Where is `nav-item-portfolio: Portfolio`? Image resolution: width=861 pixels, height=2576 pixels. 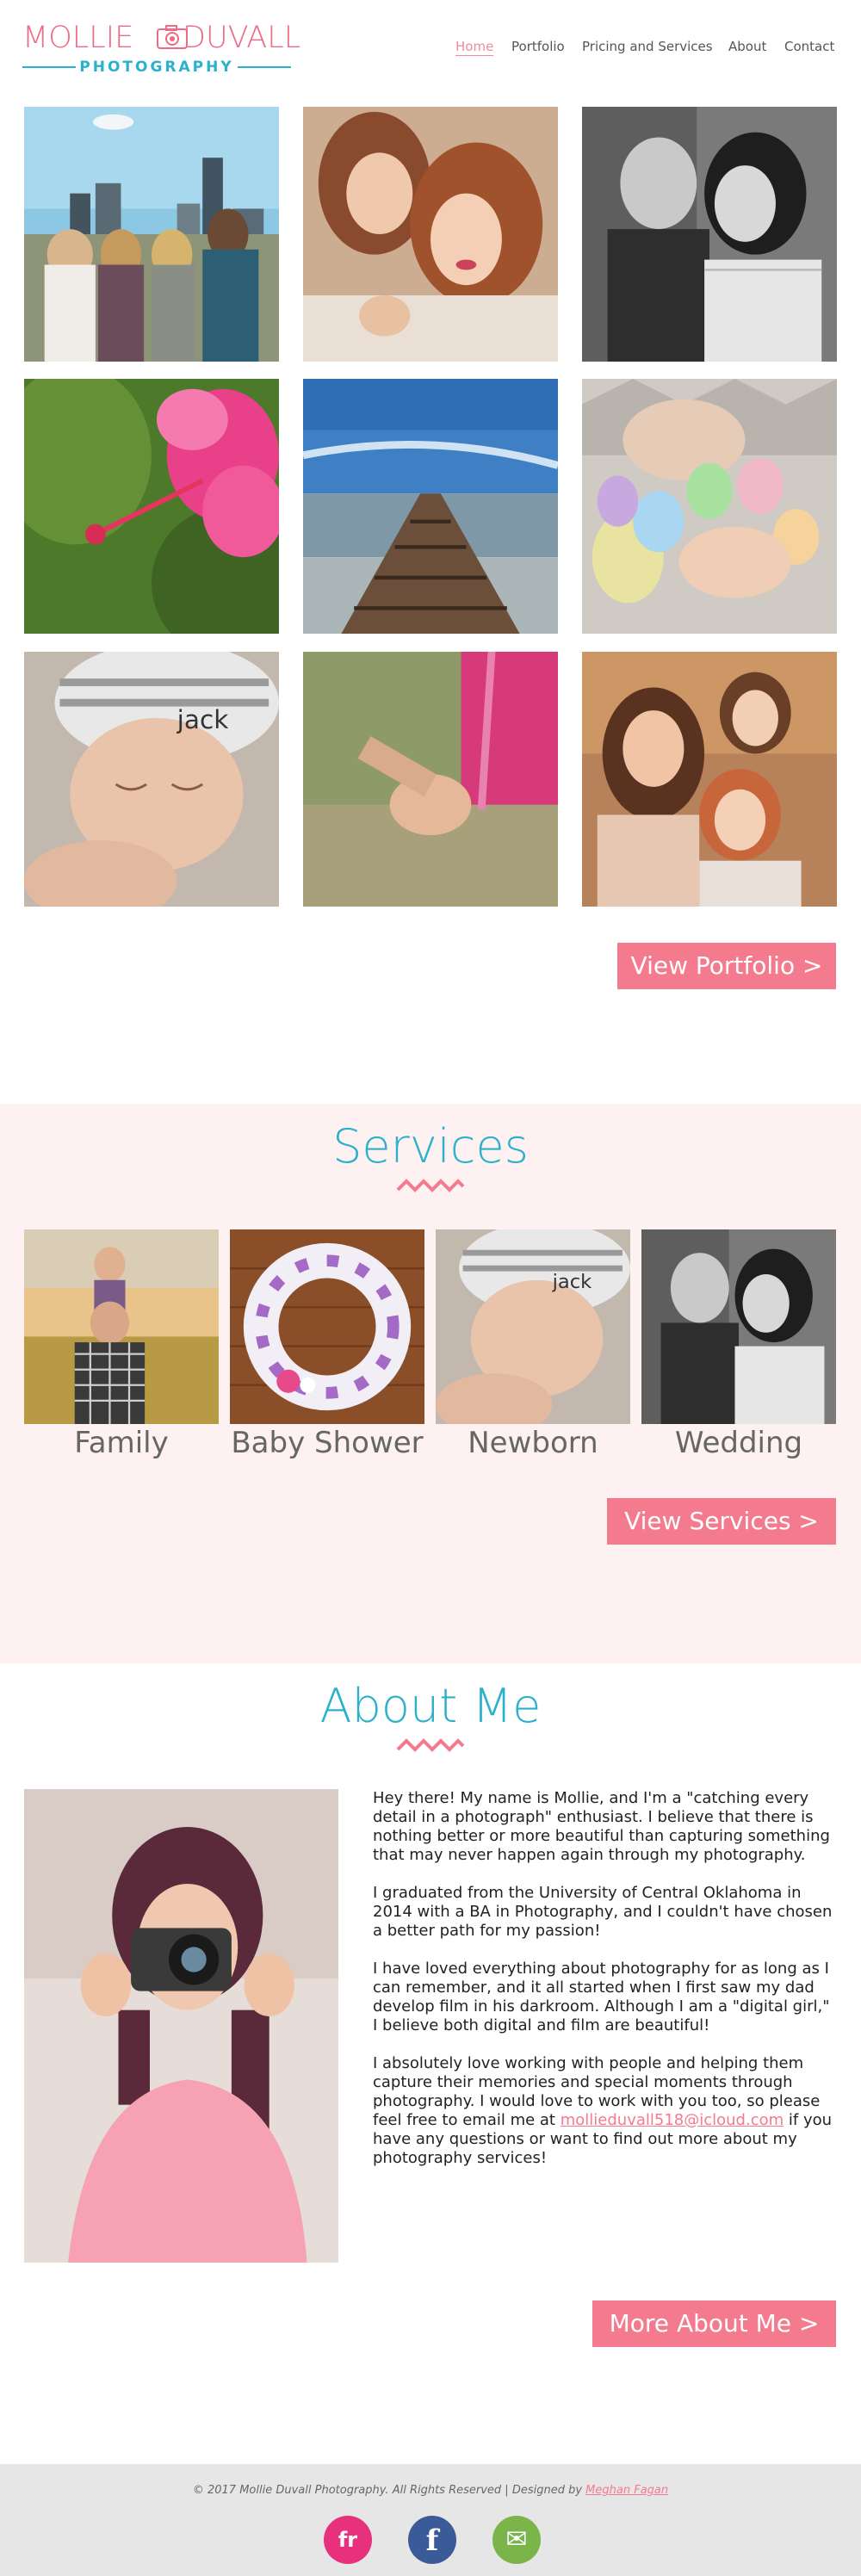
nav-item-portfolio: Portfolio is located at coordinates (538, 46).